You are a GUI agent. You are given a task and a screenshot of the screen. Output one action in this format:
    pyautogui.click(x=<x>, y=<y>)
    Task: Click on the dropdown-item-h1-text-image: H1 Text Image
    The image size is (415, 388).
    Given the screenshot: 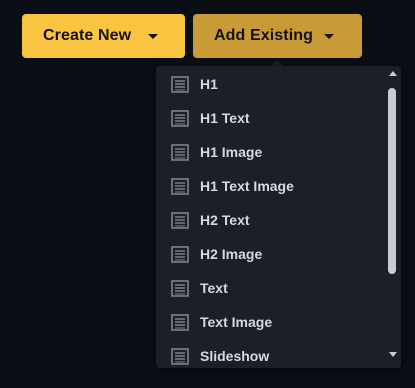 What is the action you would take?
    pyautogui.click(x=270, y=186)
    